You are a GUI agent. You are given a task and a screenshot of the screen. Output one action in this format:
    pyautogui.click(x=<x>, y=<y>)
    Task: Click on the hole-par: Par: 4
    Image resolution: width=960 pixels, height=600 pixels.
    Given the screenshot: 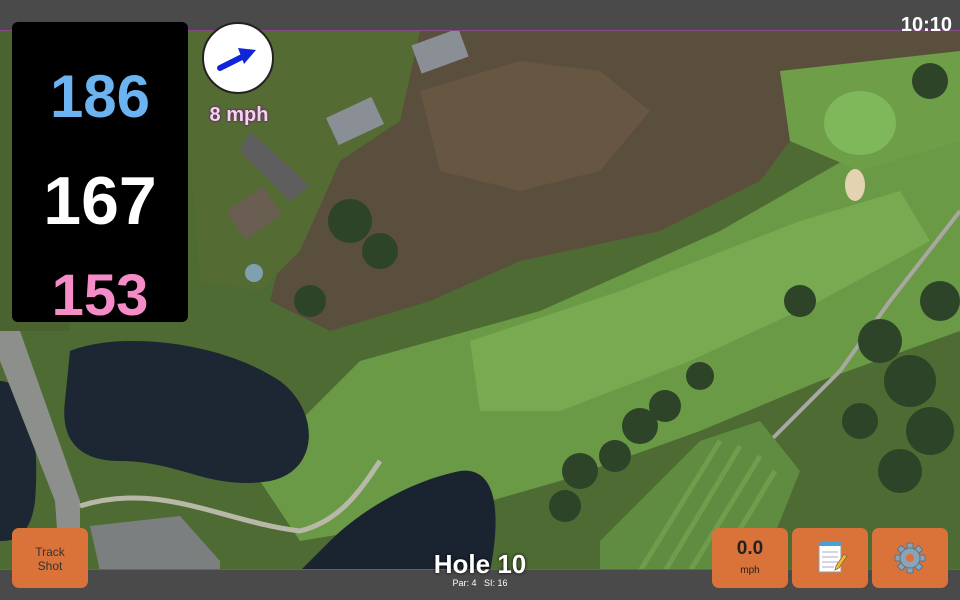 What is the action you would take?
    pyautogui.click(x=464, y=583)
    